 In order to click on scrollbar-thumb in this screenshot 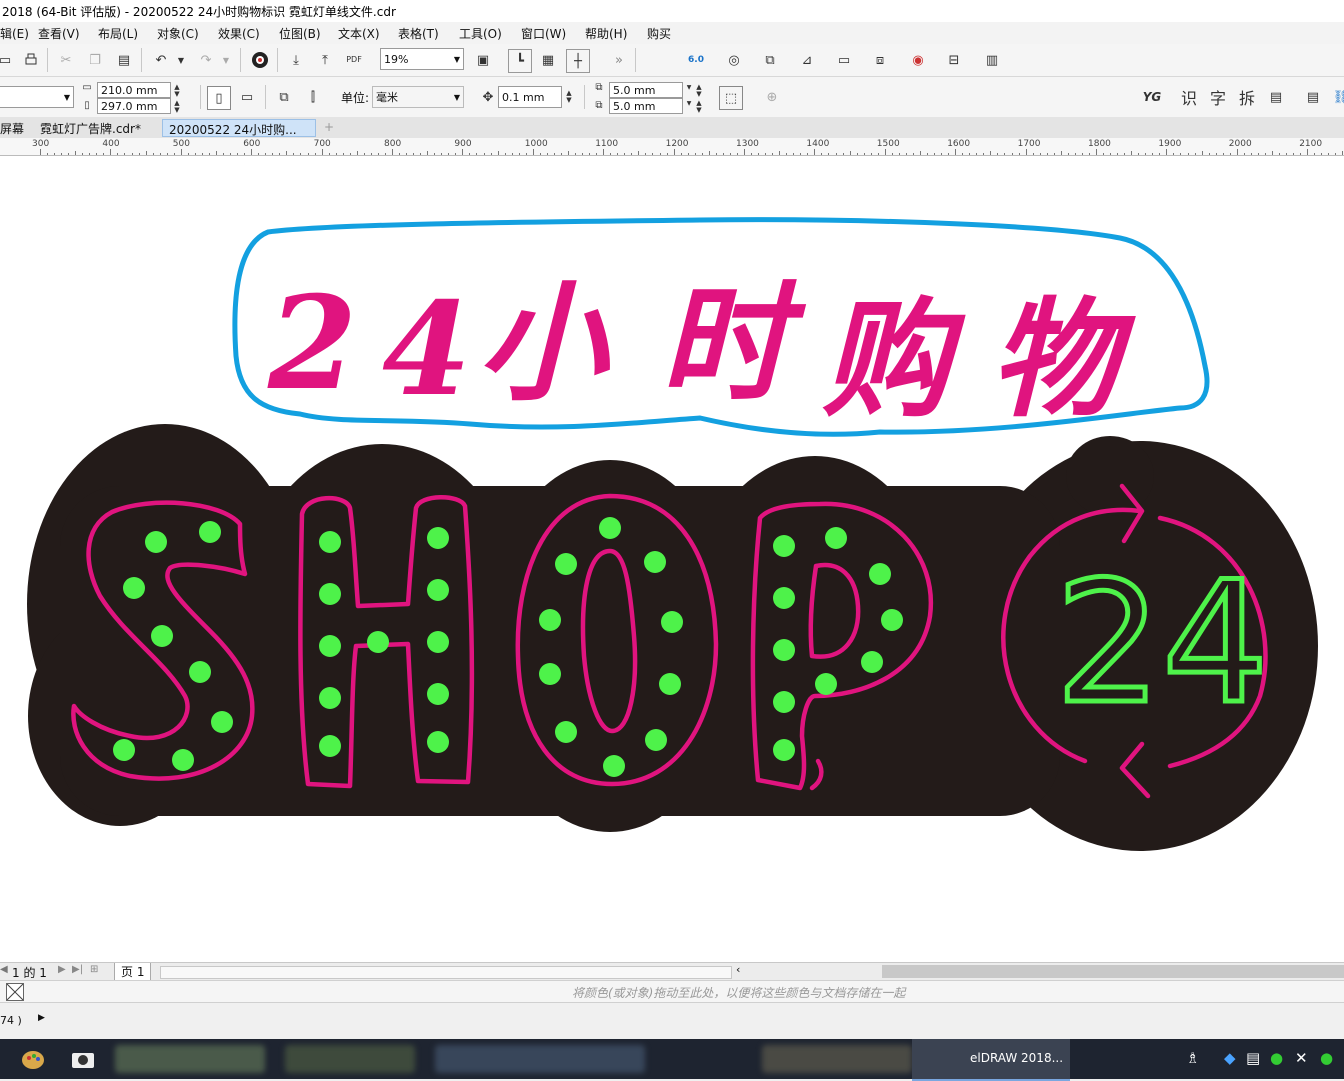, I will do `click(1113, 971)`.